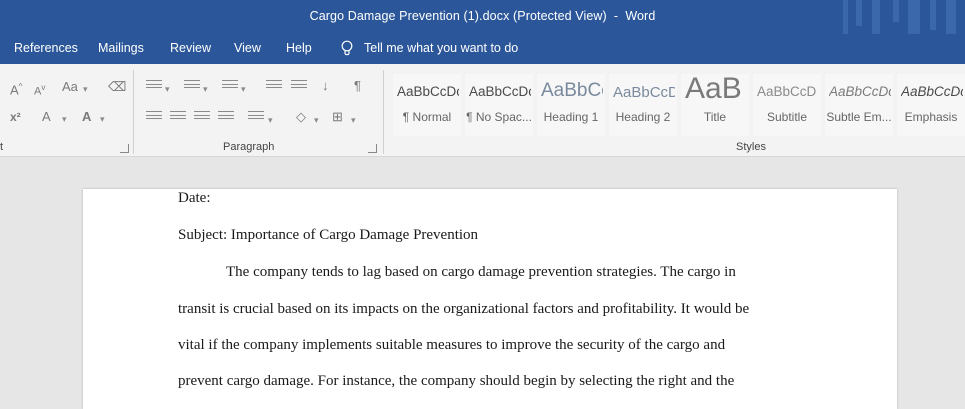  What do you see at coordinates (15, 117) in the screenshot?
I see `superscript-icon: x²` at bounding box center [15, 117].